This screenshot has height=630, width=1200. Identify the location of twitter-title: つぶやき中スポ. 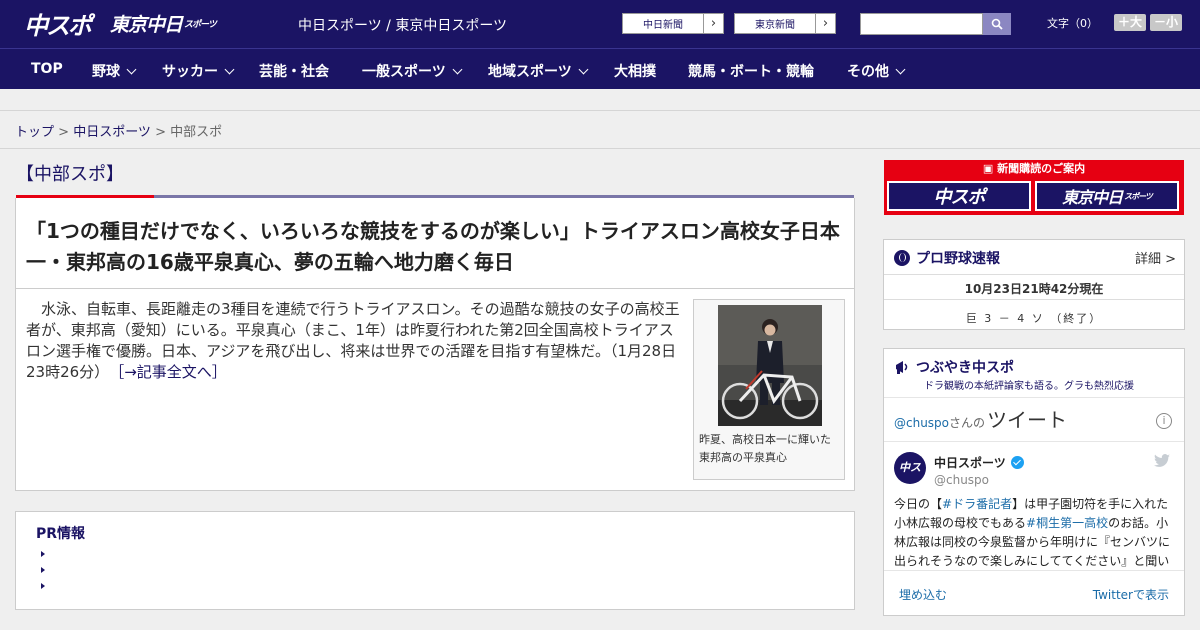
(965, 368).